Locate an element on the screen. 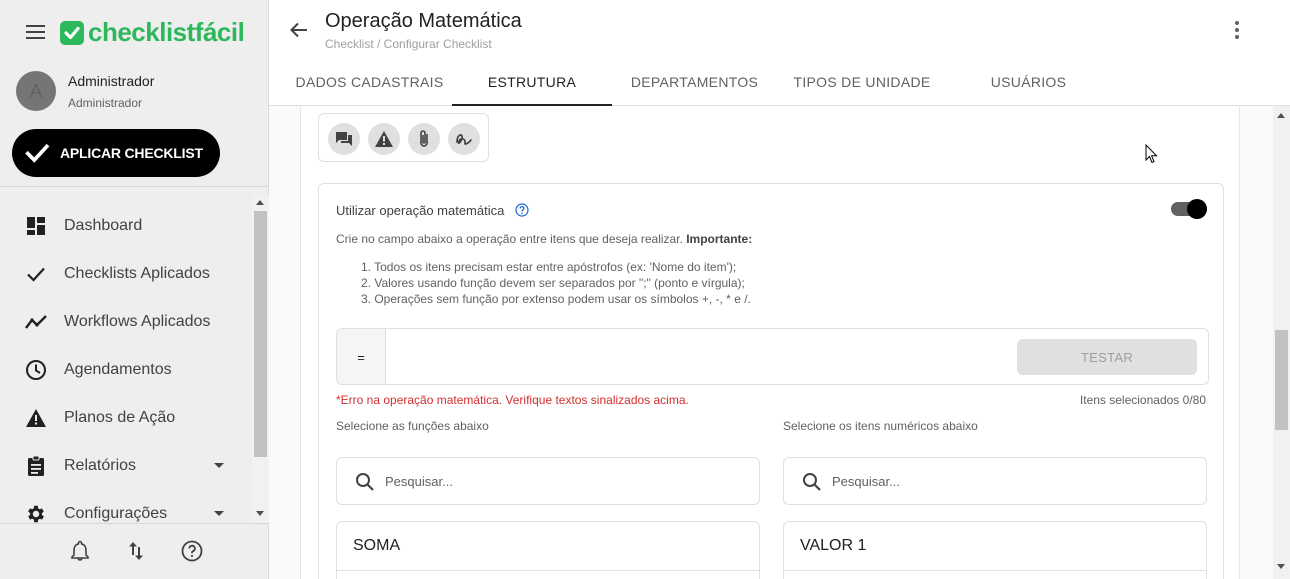 The width and height of the screenshot is (1290, 579). math-operation-toggle is located at coordinates (1189, 209).